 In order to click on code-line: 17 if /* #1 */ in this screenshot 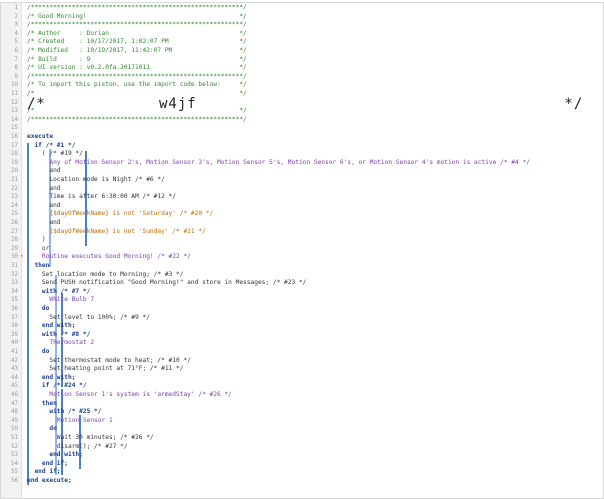, I will do `click(301, 146)`.